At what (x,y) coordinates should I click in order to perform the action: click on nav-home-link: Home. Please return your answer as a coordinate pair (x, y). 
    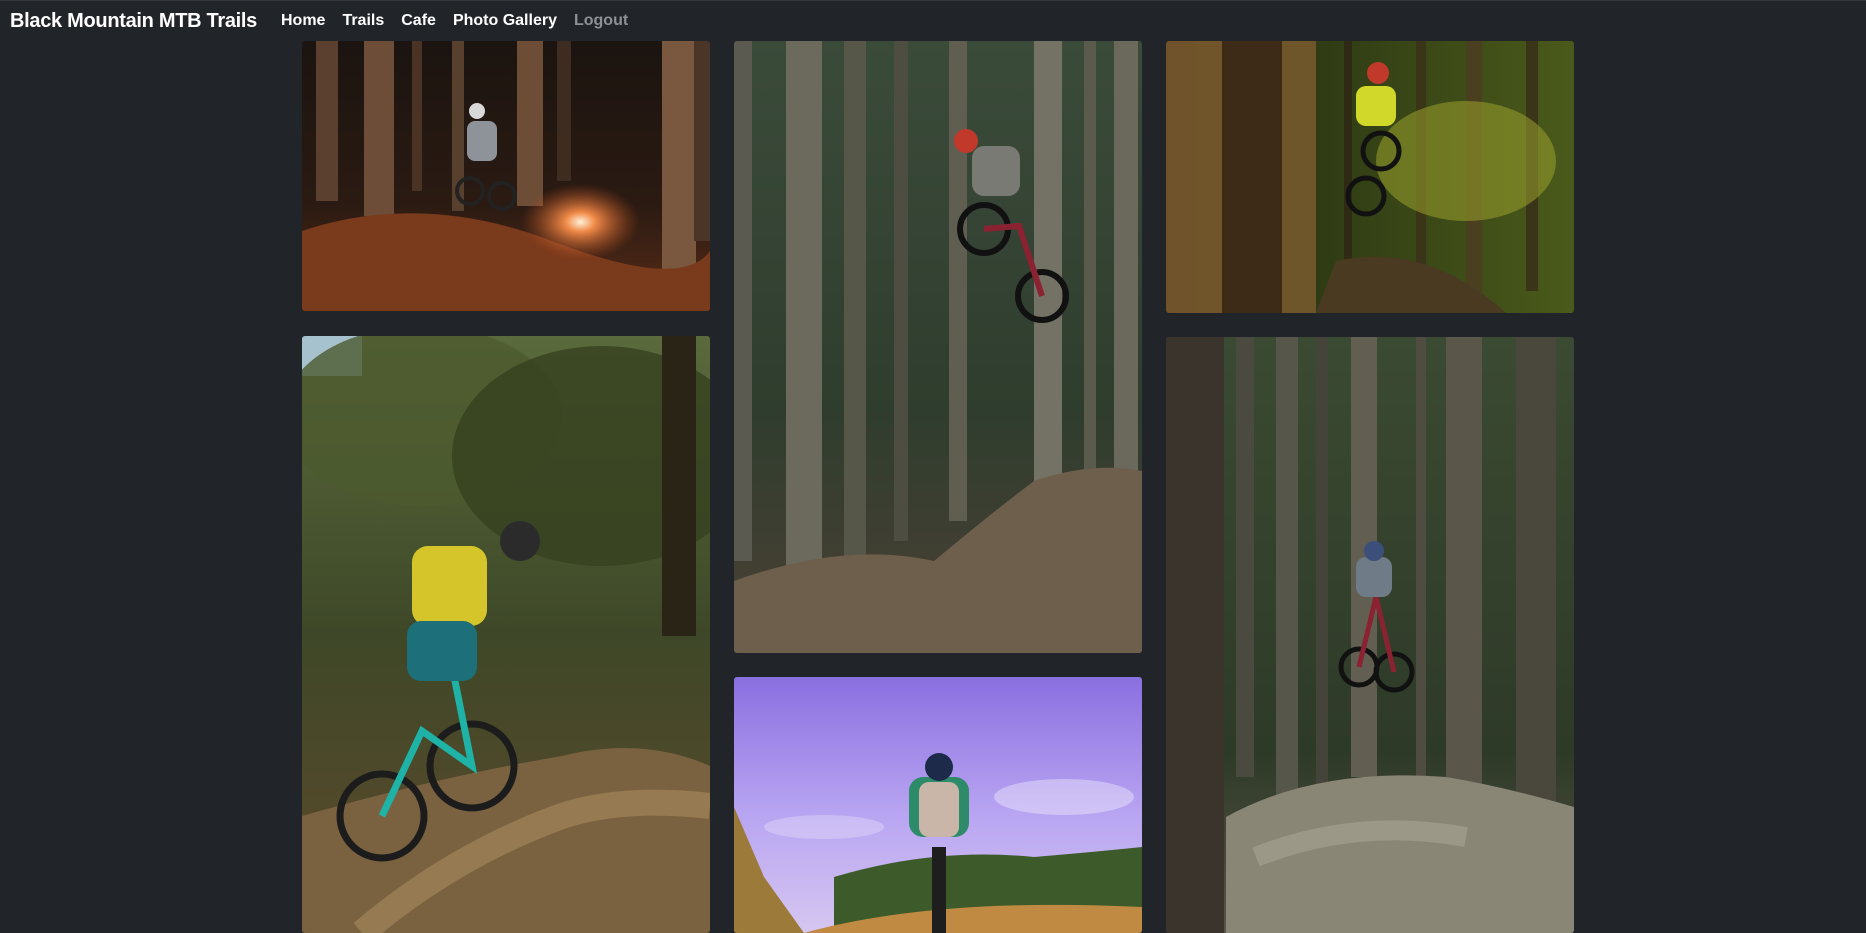
    Looking at the image, I should click on (303, 21).